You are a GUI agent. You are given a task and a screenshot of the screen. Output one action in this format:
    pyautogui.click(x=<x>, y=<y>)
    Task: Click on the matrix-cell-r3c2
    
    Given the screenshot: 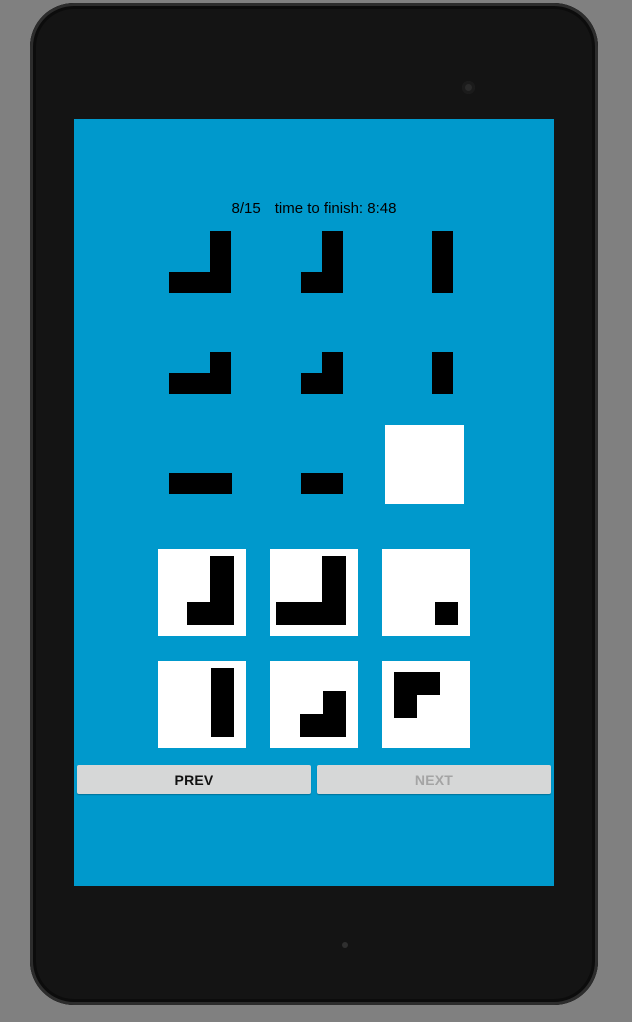 What is the action you would take?
    pyautogui.click(x=323, y=484)
    